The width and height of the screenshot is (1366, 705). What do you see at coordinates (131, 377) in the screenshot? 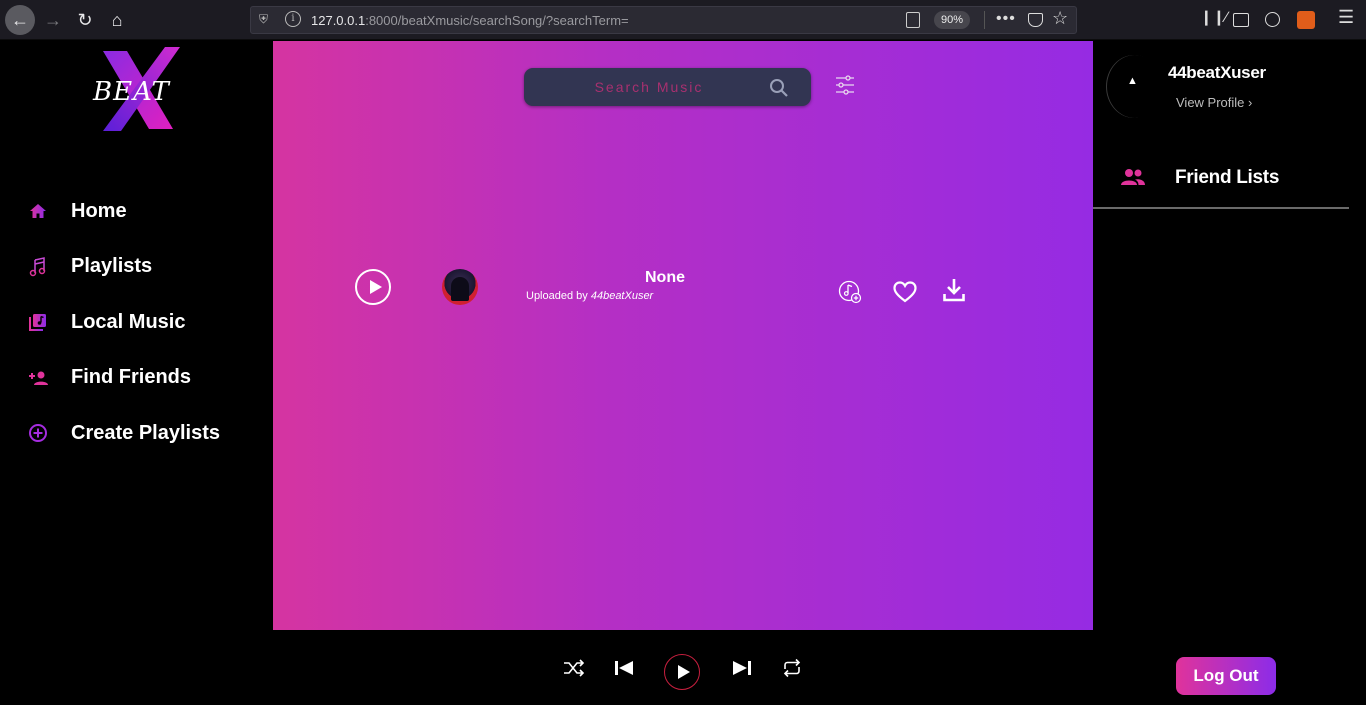
I see `sidebar-item-label: Find Friends` at bounding box center [131, 377].